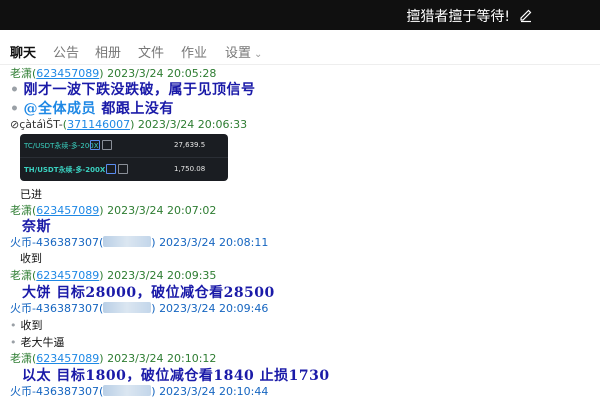  What do you see at coordinates (59, 109) in the screenshot?
I see `mention-all: @全体成员` at bounding box center [59, 109].